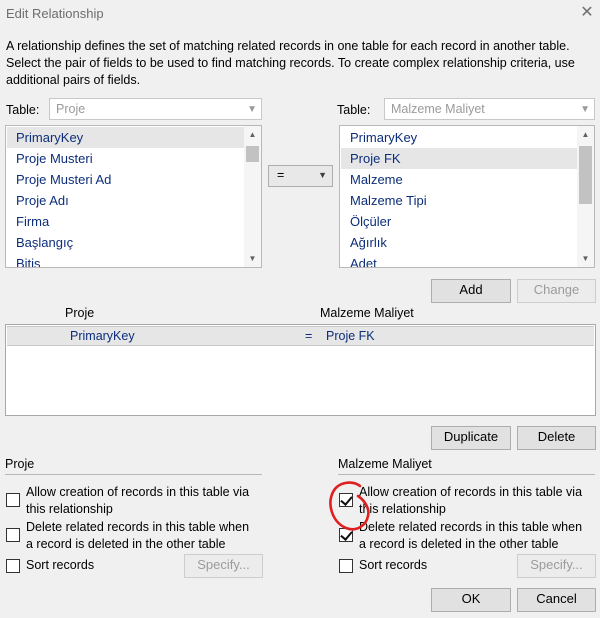  What do you see at coordinates (155, 109) in the screenshot?
I see `left-table-select: Proje ▼` at bounding box center [155, 109].